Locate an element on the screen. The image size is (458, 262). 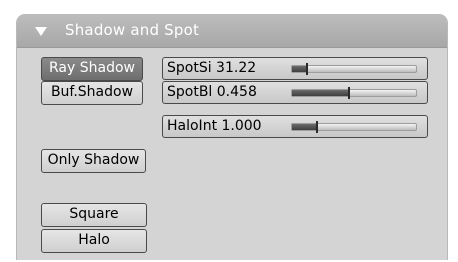
halo-intensity-label: HaloInt 1.000 is located at coordinates (214, 126).